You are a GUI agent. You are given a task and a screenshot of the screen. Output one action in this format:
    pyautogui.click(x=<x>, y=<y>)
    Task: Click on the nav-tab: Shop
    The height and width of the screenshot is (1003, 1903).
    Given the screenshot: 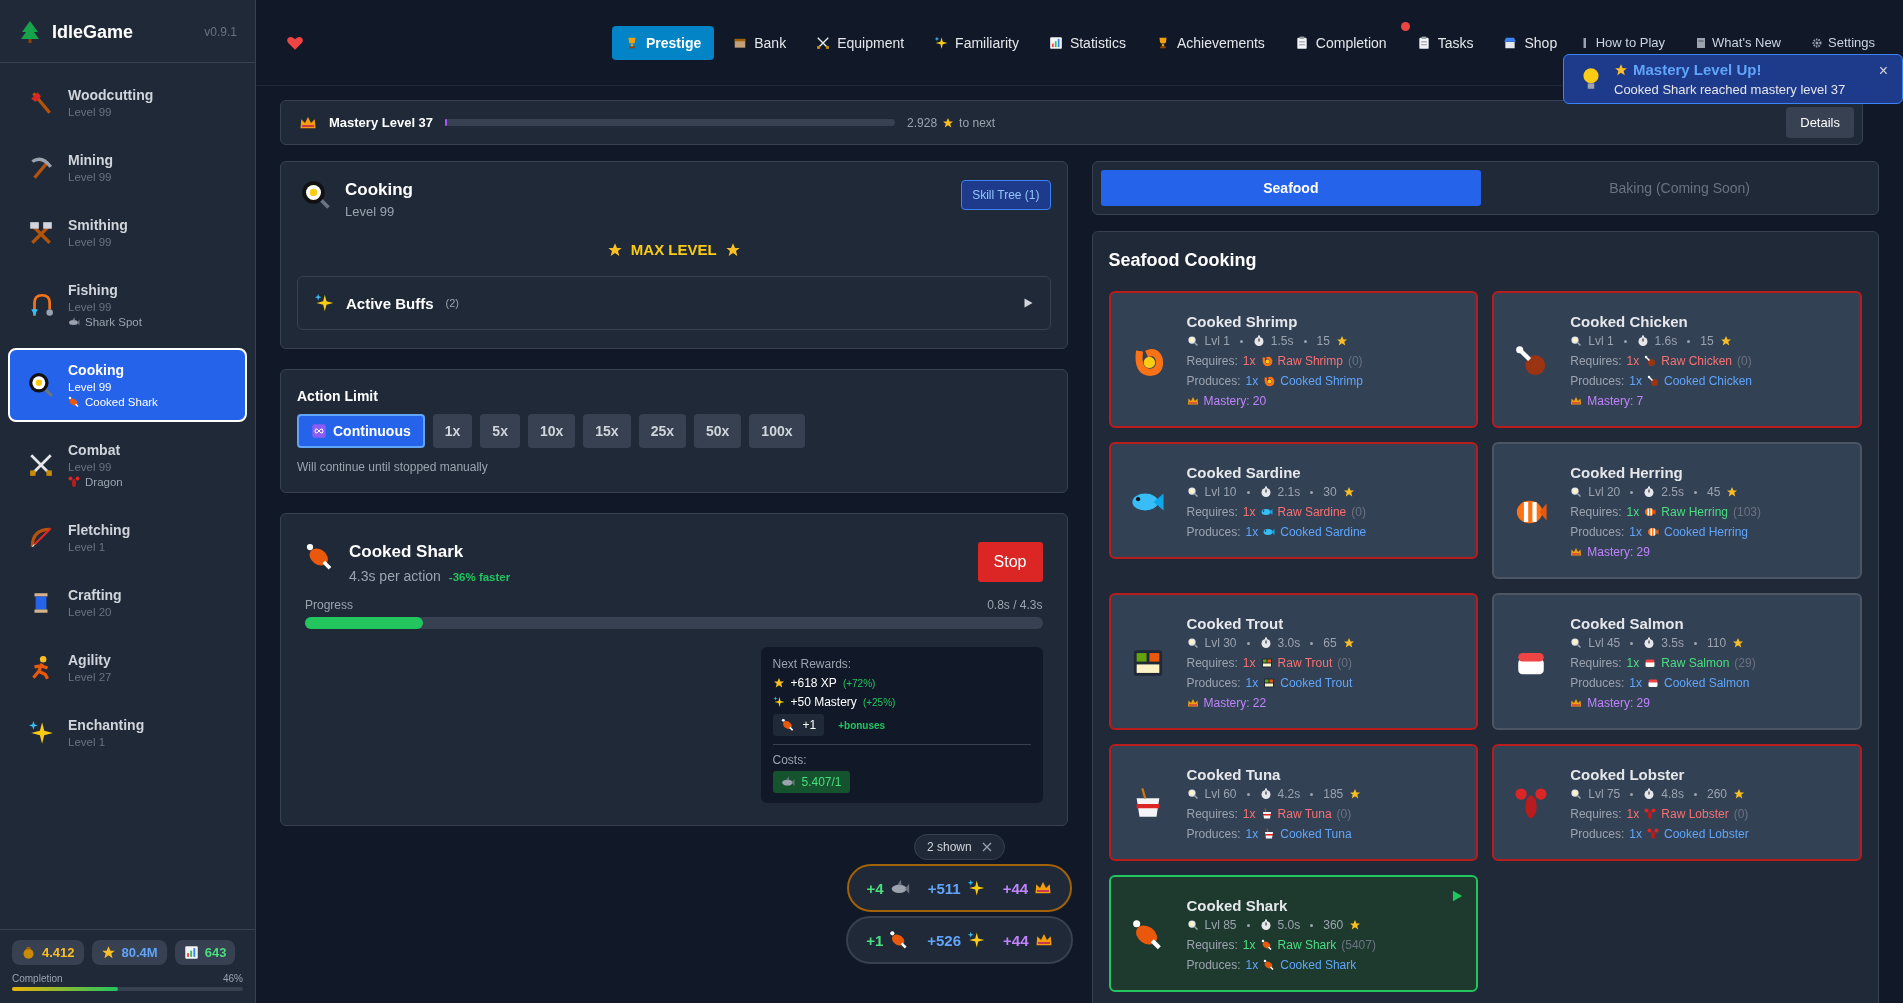 What is the action you would take?
    pyautogui.click(x=1530, y=42)
    